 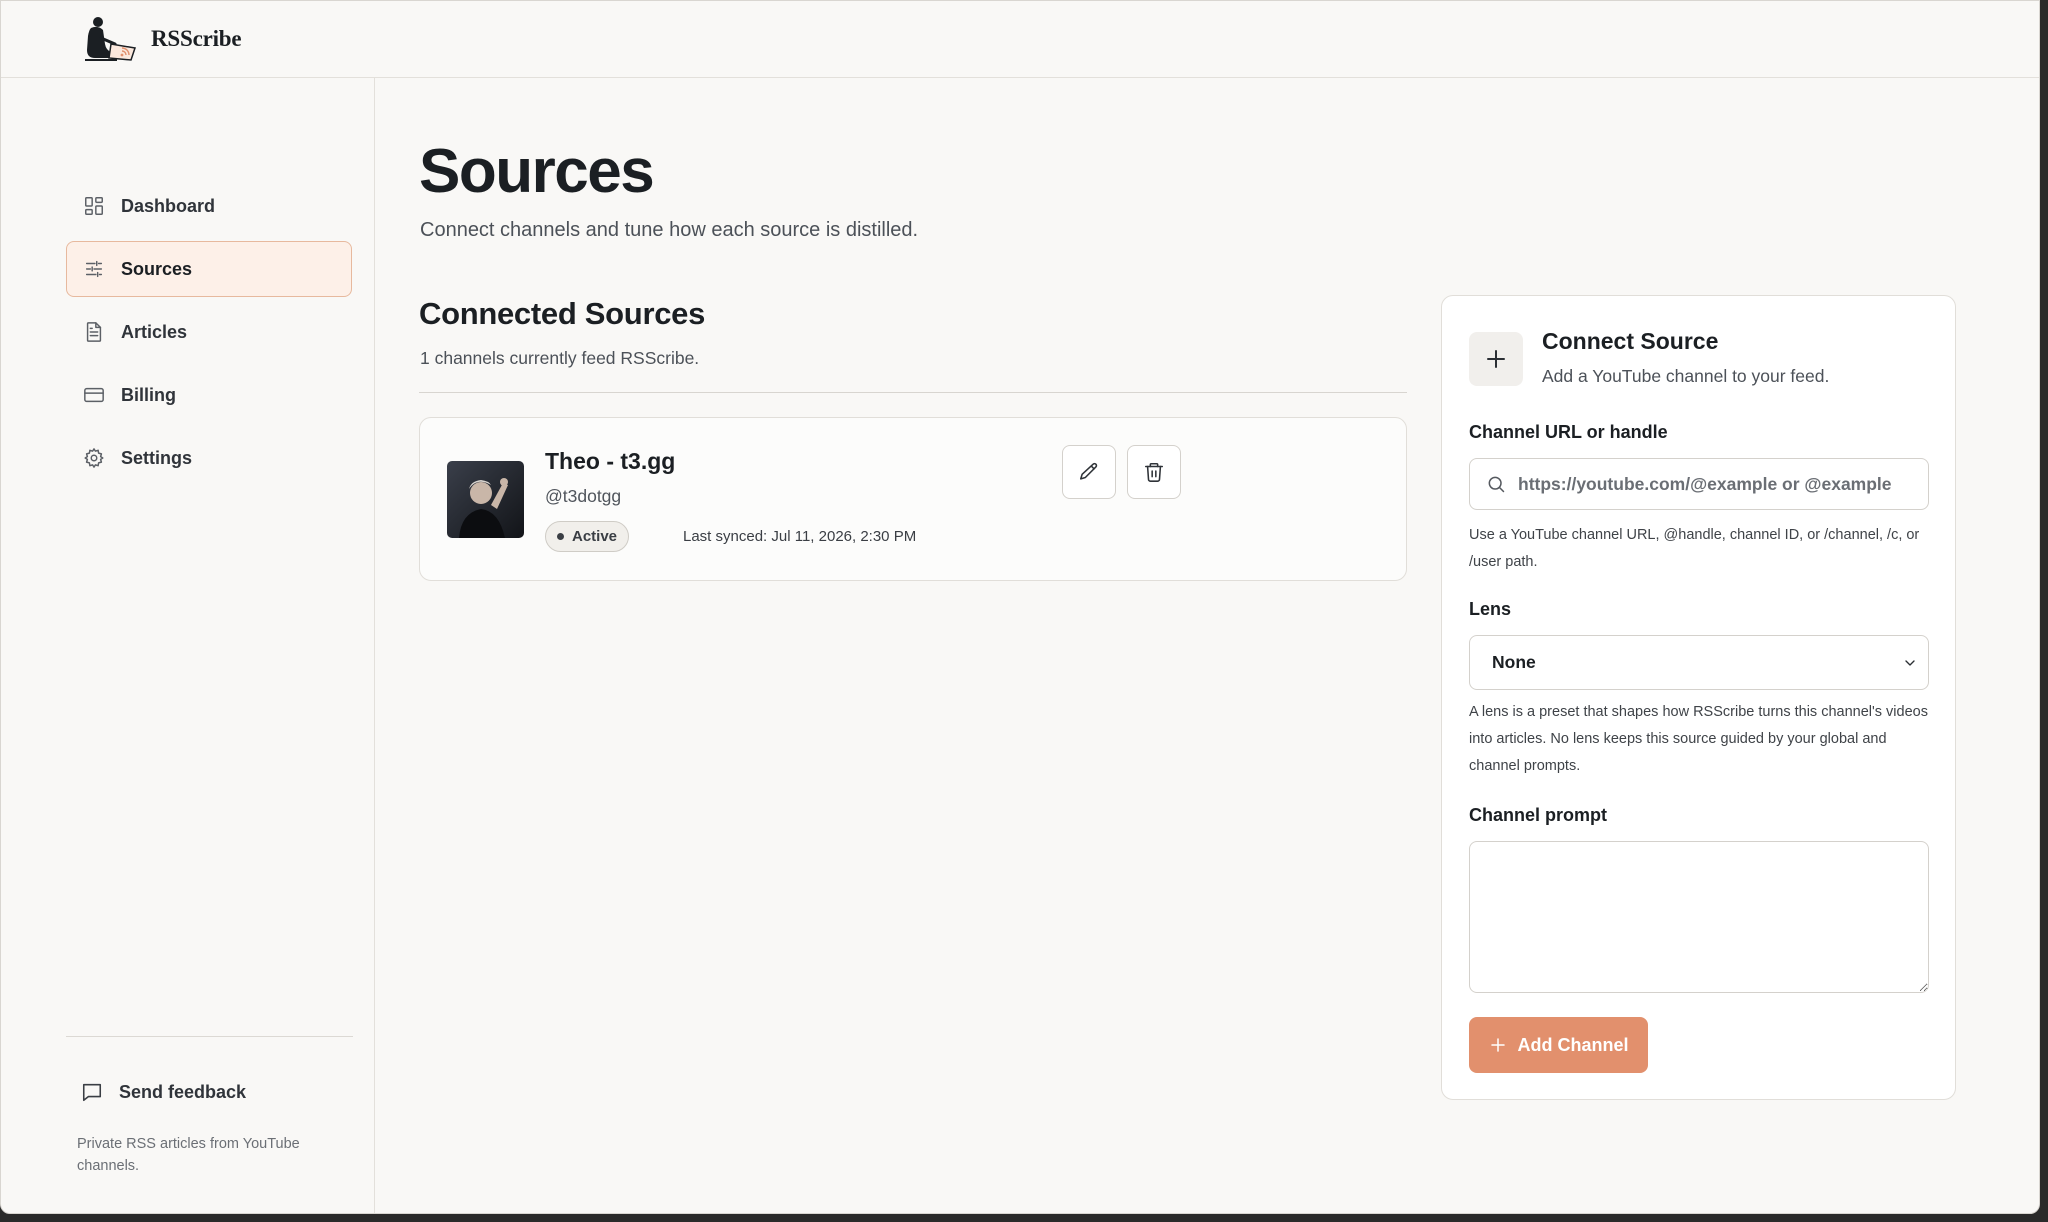 I want to click on lens-select: None, so click(x=1699, y=662).